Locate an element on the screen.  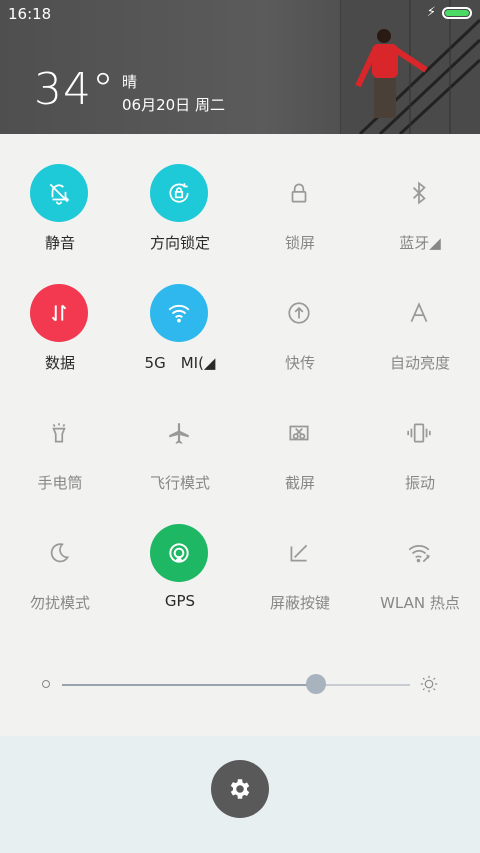
location-icon is located at coordinates (179, 553).